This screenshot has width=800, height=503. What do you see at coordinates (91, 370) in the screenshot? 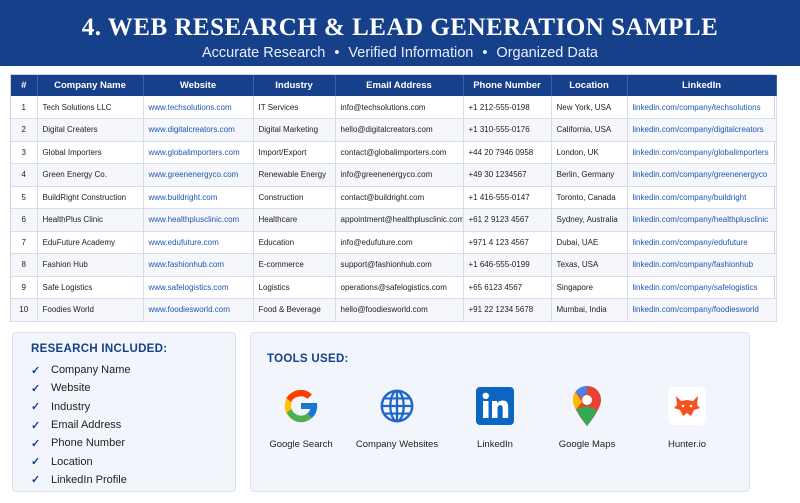
I see `list-item-label: Company Name` at bounding box center [91, 370].